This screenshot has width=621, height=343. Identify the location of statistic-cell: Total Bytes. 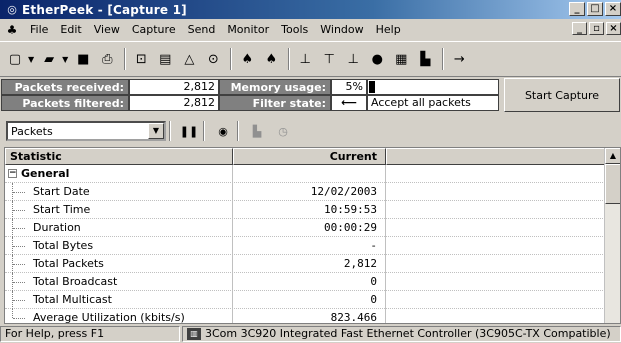
(119, 246).